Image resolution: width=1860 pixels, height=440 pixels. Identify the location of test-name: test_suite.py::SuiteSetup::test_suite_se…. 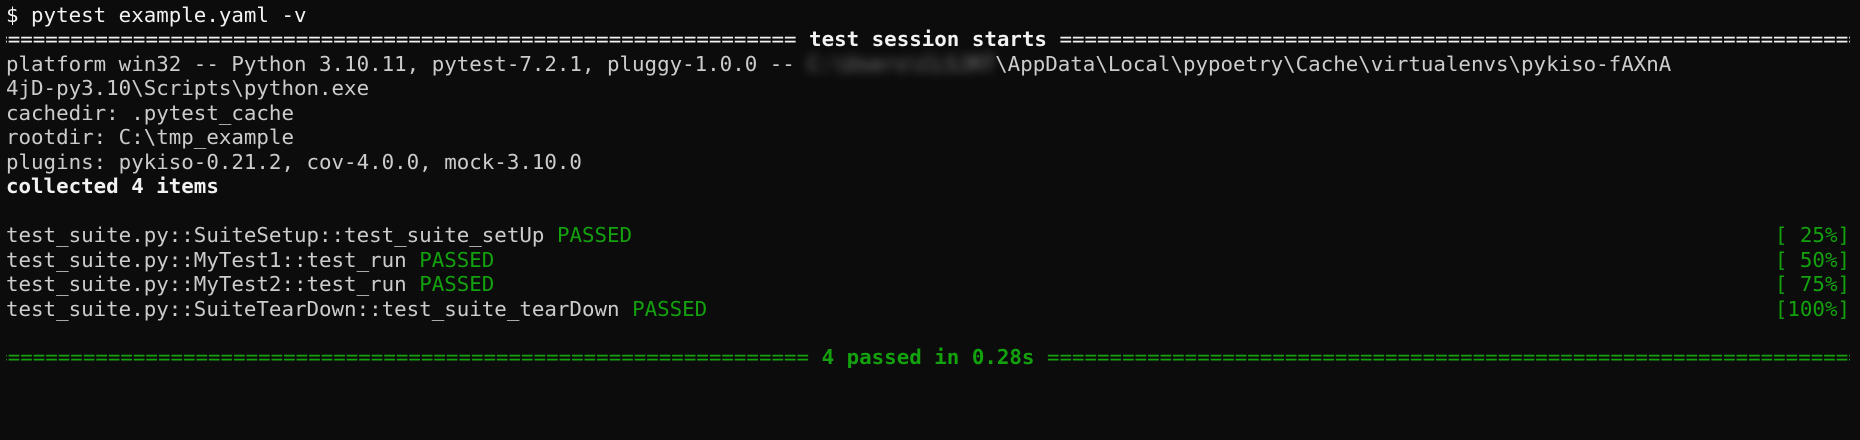
(275, 235).